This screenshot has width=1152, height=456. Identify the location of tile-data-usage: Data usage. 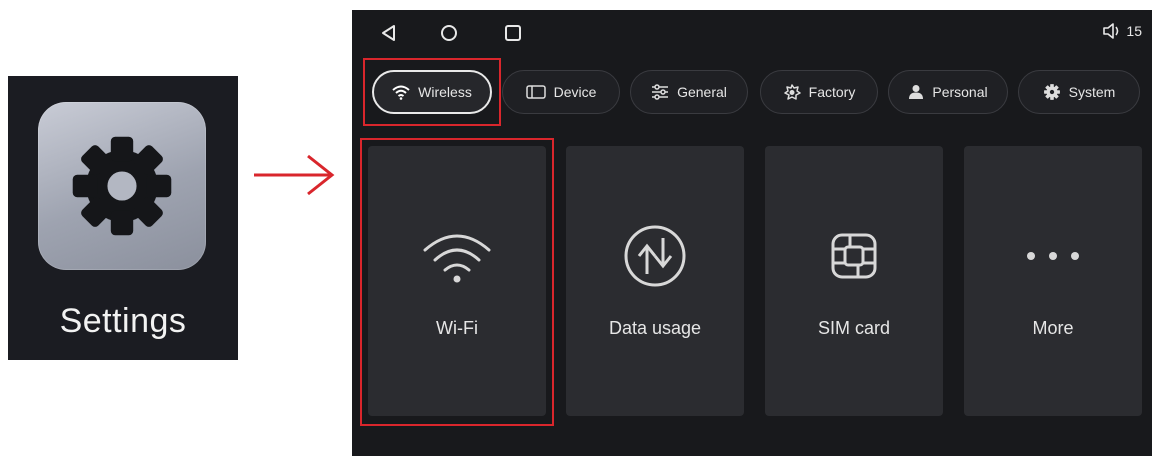
(655, 281).